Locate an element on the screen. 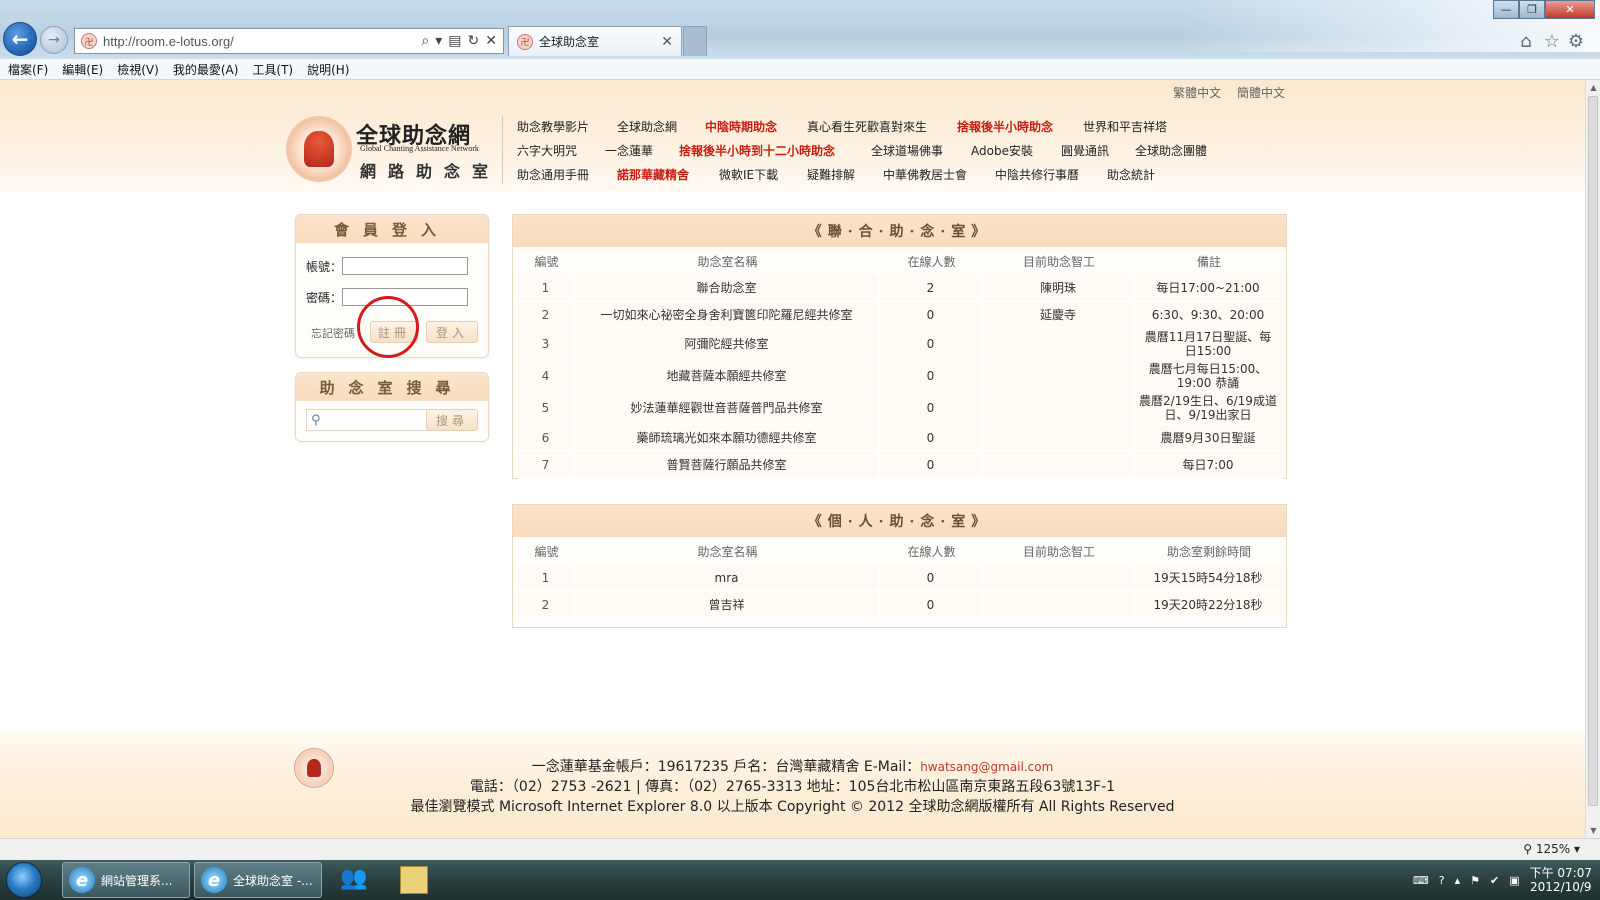 The image size is (1600, 900). cell-room-name: 普賢菩薩行願品共修室 is located at coordinates (727, 465).